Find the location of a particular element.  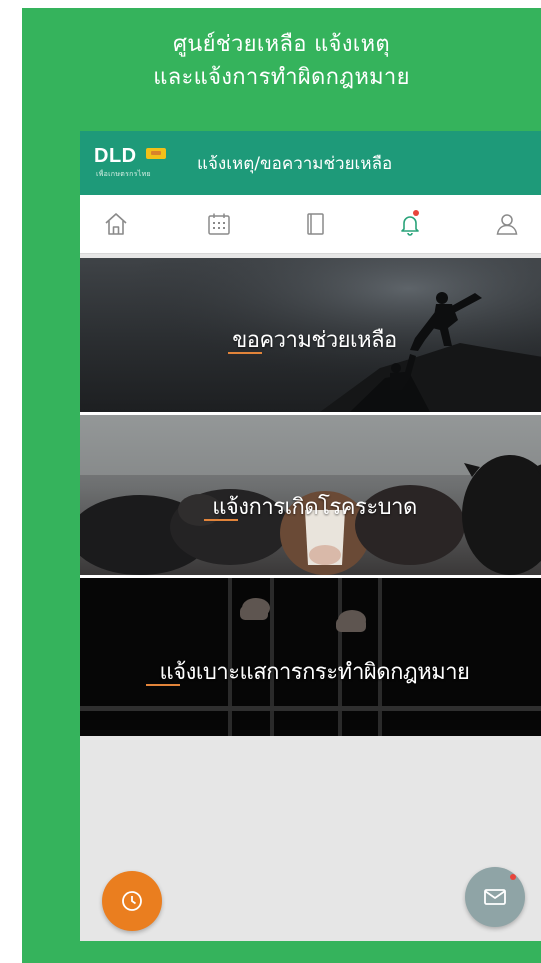

message-fab-button is located at coordinates (495, 897).